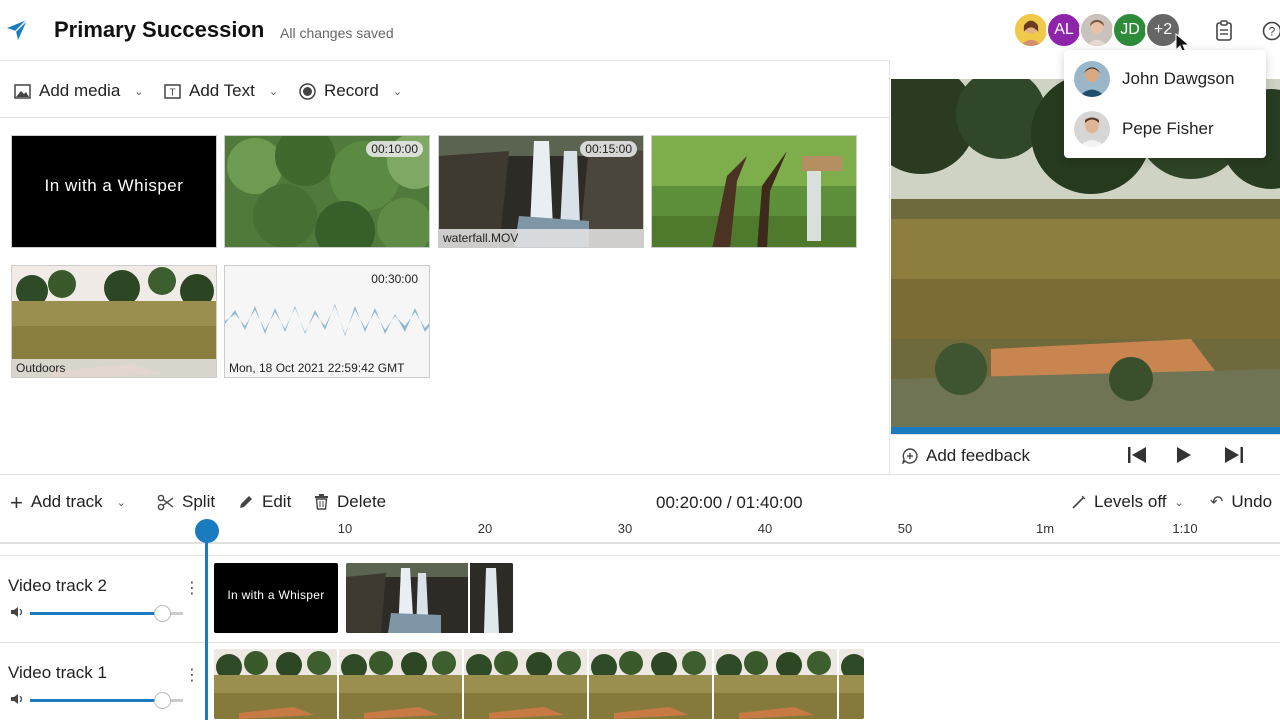  What do you see at coordinates (608, 149) in the screenshot?
I see `duration-badge: 00:15:00` at bounding box center [608, 149].